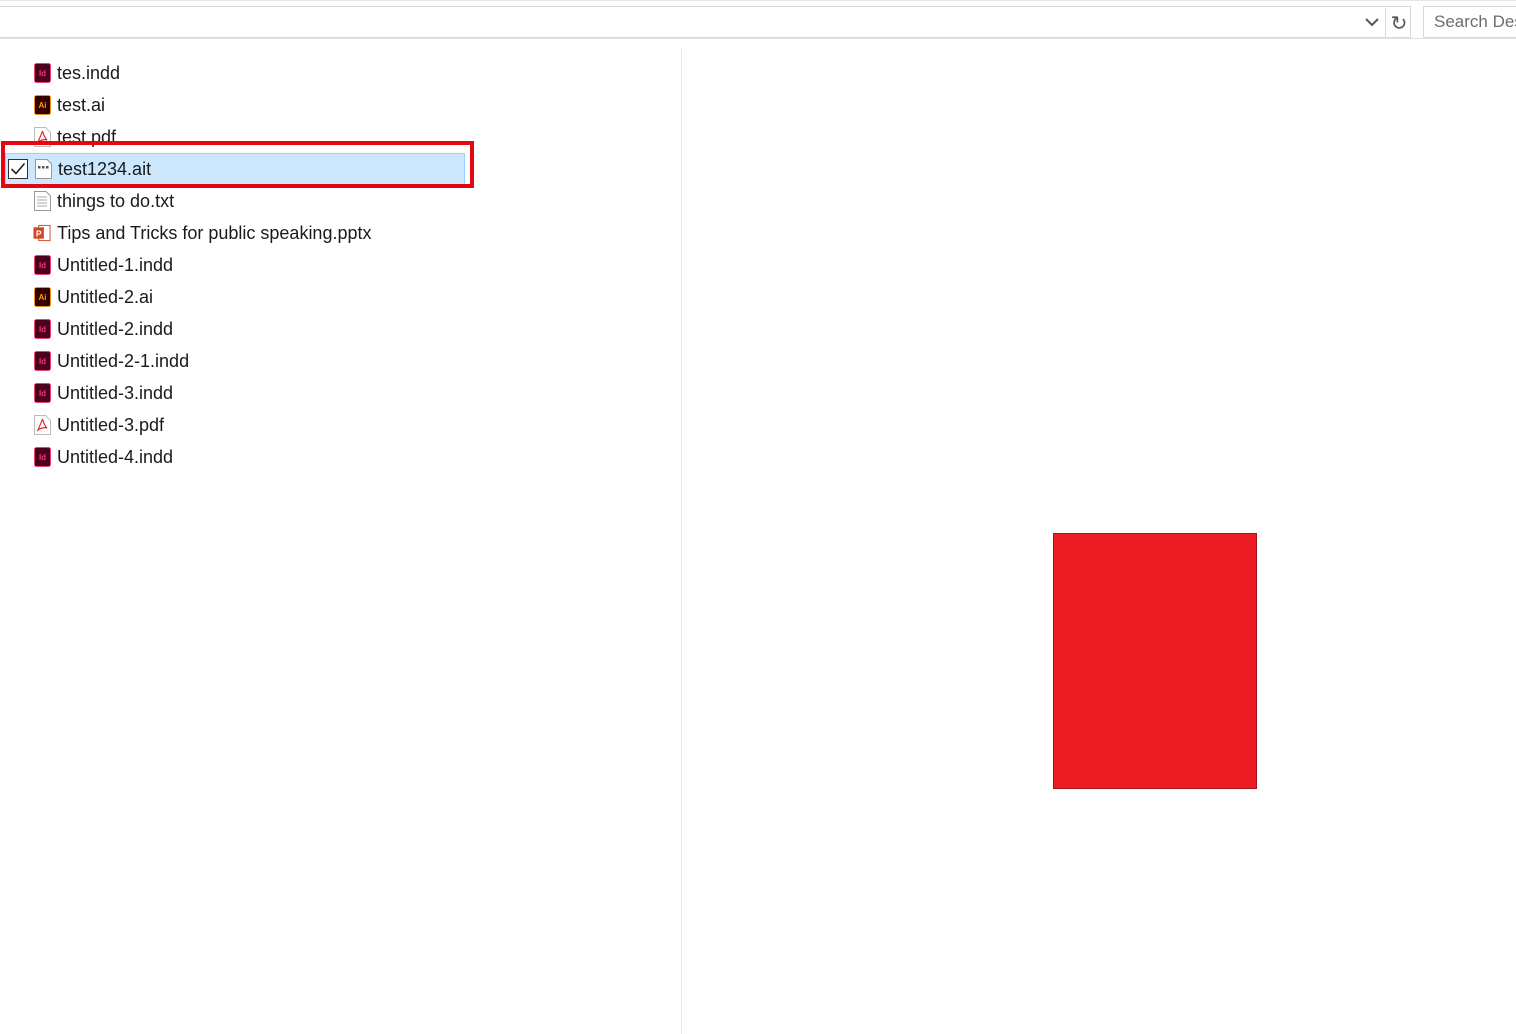 The image size is (1516, 1034). What do you see at coordinates (105, 296) in the screenshot?
I see `file-name: Untitled-2.ai` at bounding box center [105, 296].